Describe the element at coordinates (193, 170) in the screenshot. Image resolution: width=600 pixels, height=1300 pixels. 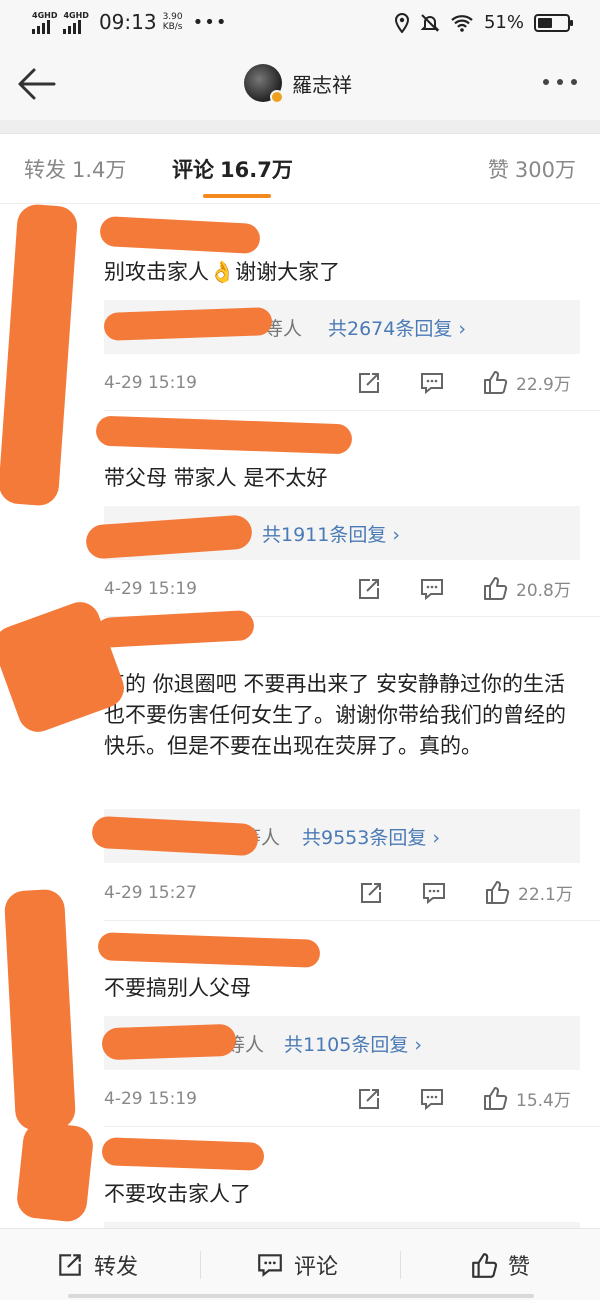
I see `tab-comment-label: 评论` at that location.